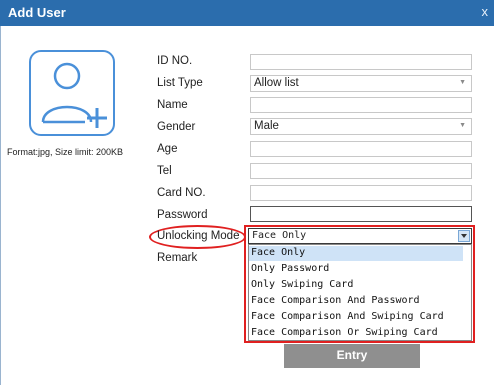 The width and height of the screenshot is (494, 385). Describe the element at coordinates (164, 171) in the screenshot. I see `tel-label: Tel` at that location.